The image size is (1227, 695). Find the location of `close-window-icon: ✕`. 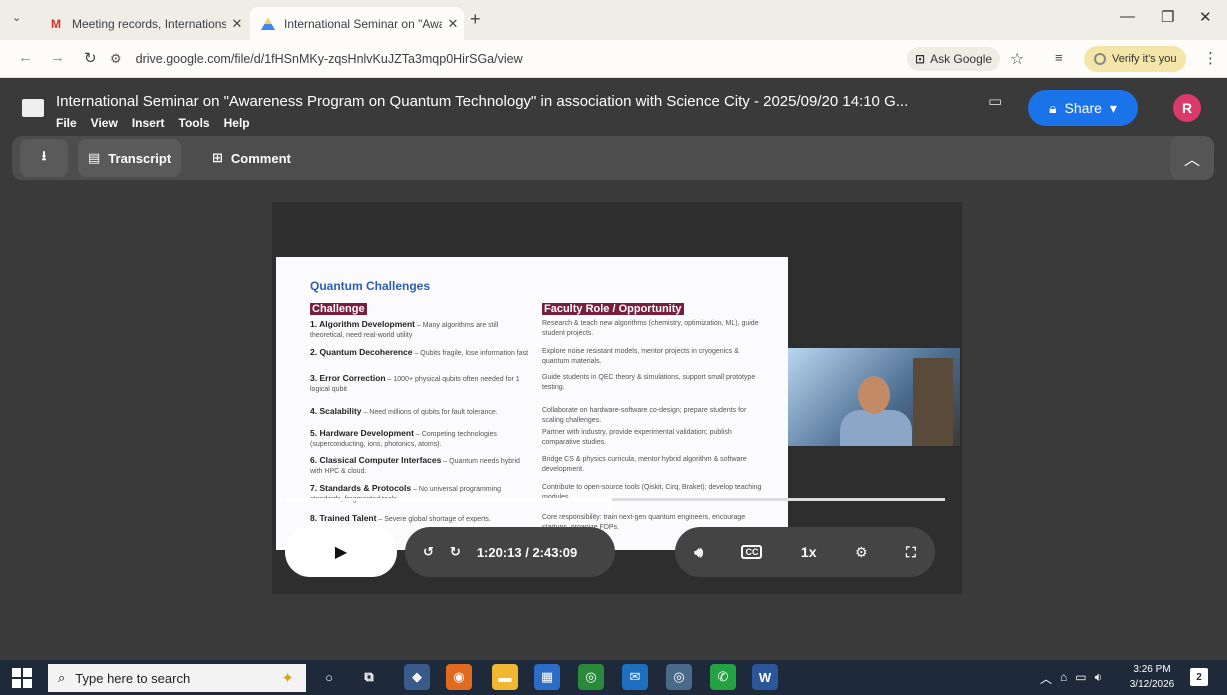

close-window-icon: ✕ is located at coordinates (1205, 17).